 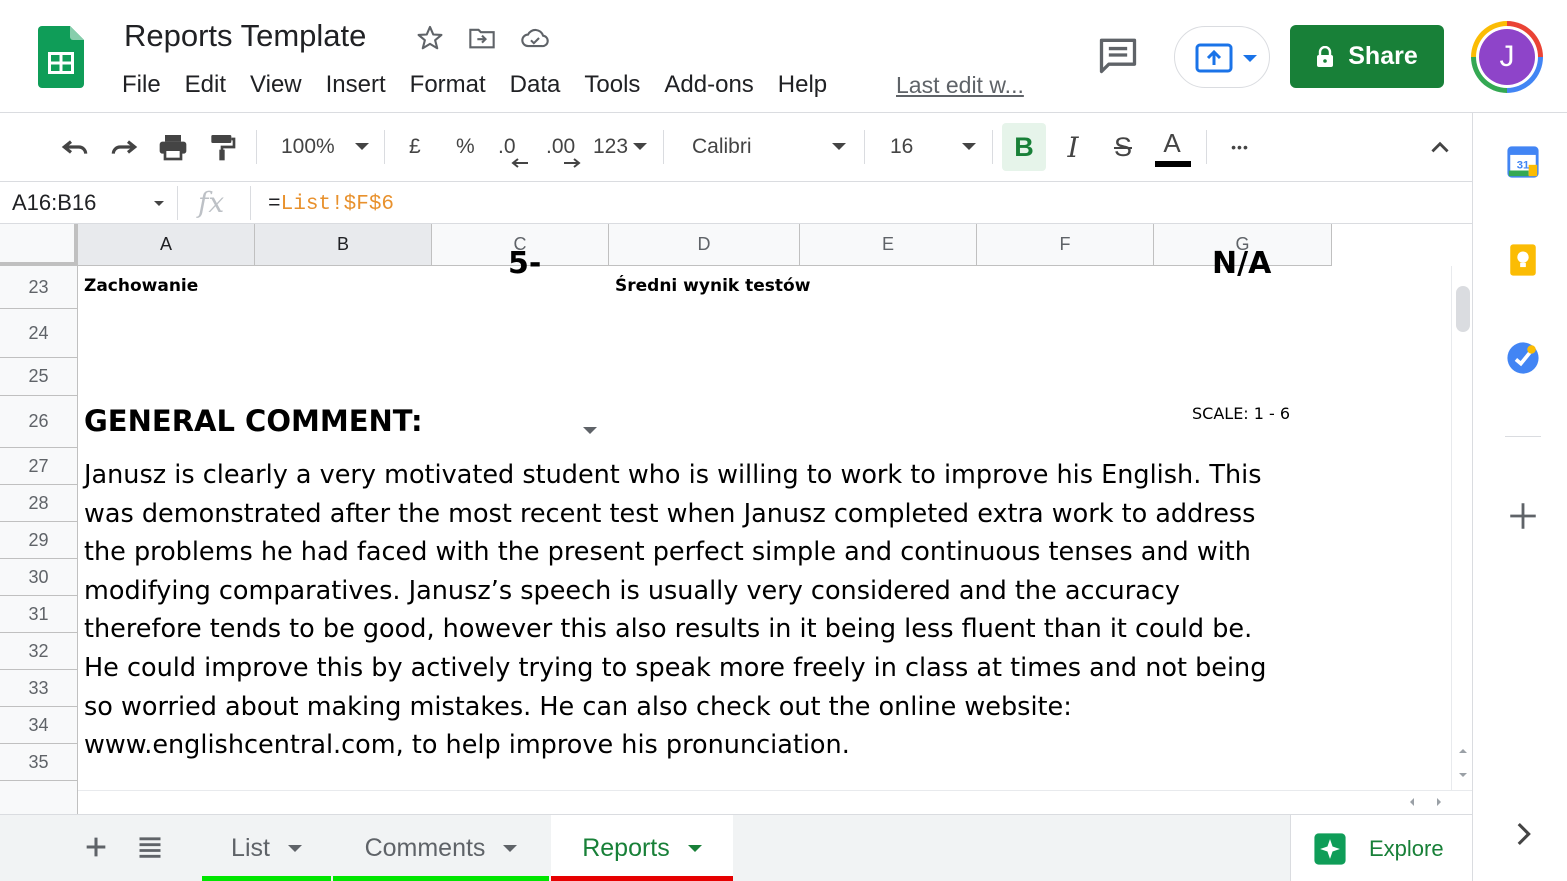 I want to click on row-header-32: 32, so click(x=39, y=651).